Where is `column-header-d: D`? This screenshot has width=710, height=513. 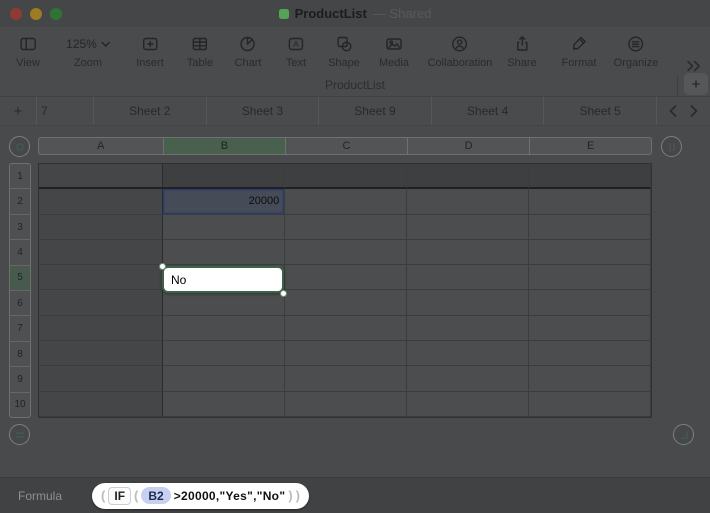
column-header-d: D is located at coordinates (468, 146).